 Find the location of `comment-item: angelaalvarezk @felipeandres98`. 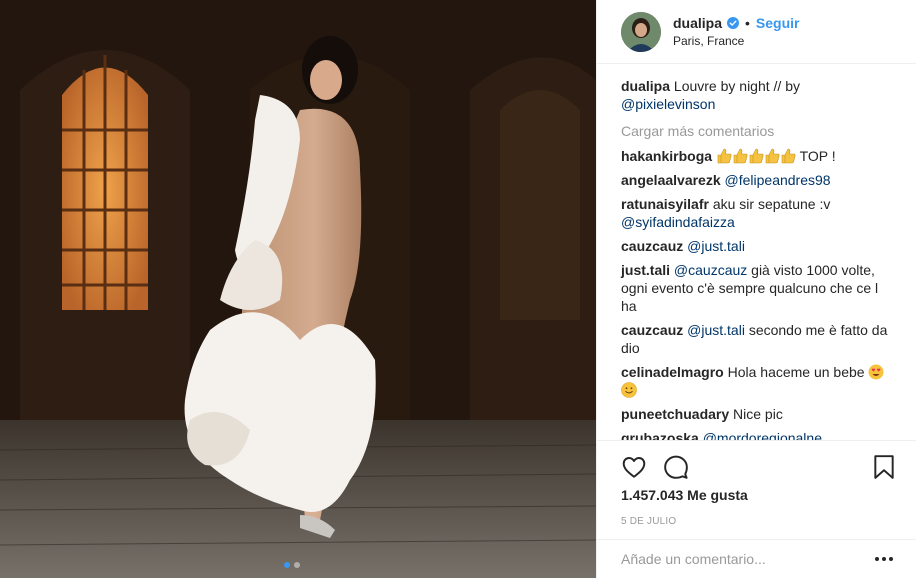

comment-item: angelaalvarezk @felipeandres98 is located at coordinates (757, 180).